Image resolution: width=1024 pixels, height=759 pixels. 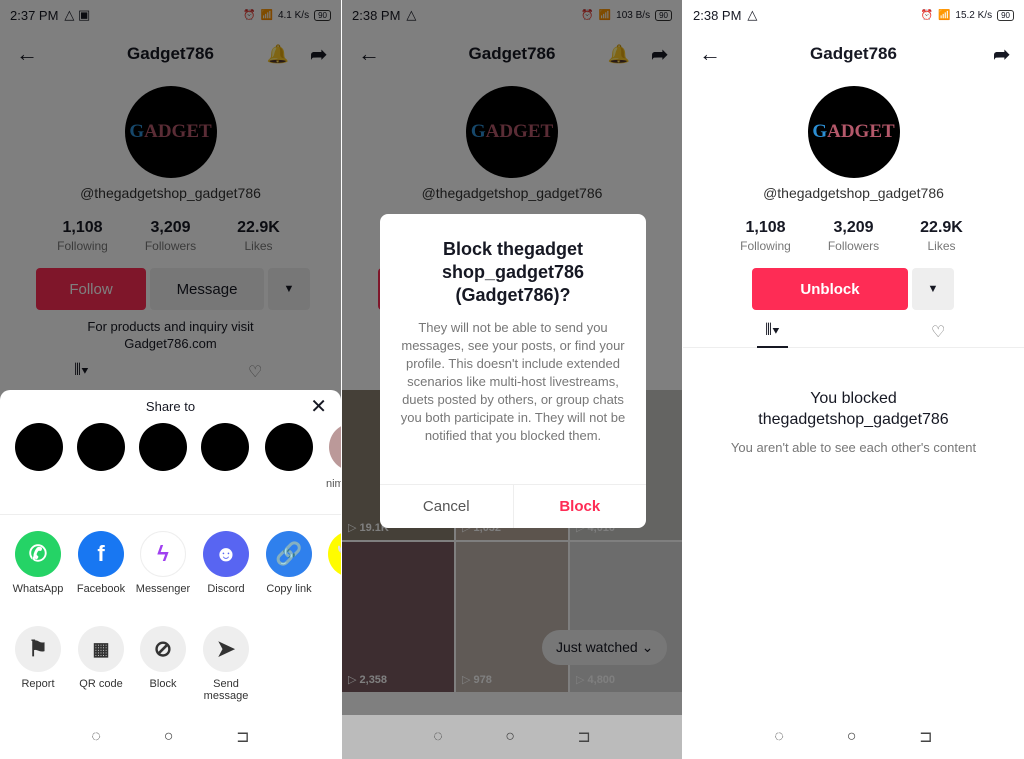 I want to click on username: @thegadgetshop_gadget786, so click(x=853, y=193).